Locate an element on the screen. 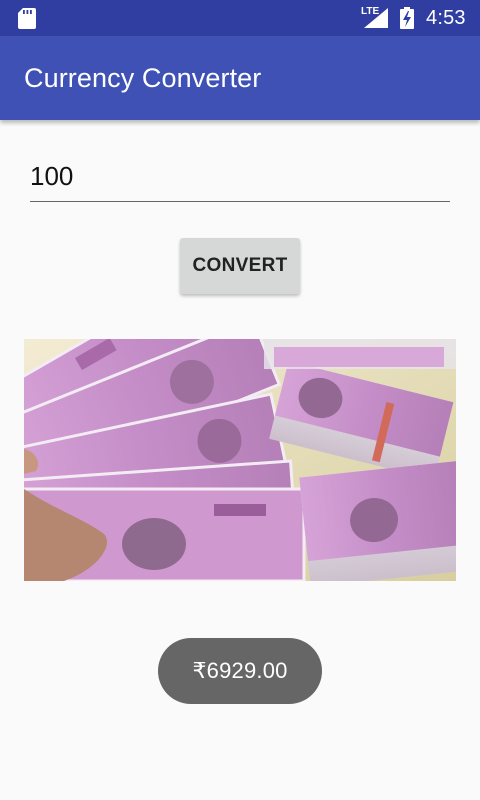 The image size is (480, 800). status-bar: LTE 4:53 is located at coordinates (240, 18).